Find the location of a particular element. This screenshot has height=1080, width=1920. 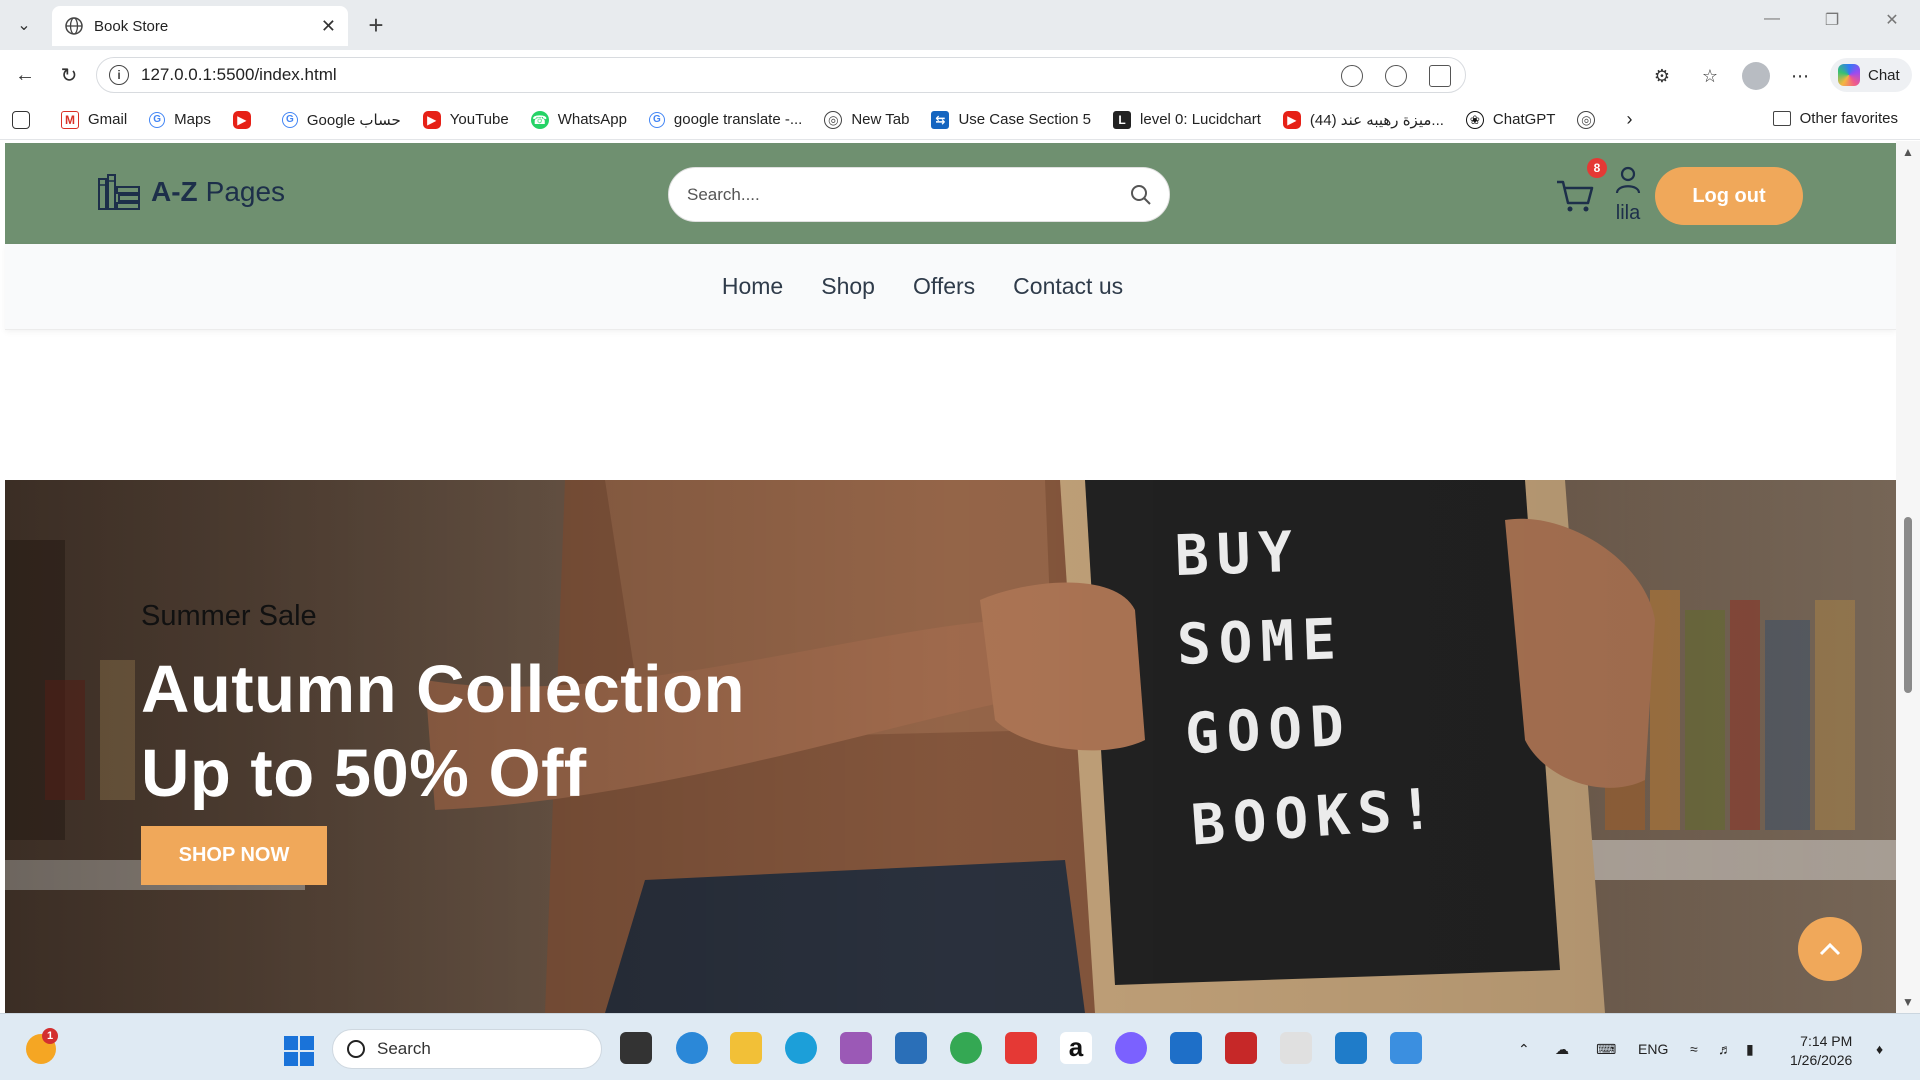

store-icon is located at coordinates (911, 1048).